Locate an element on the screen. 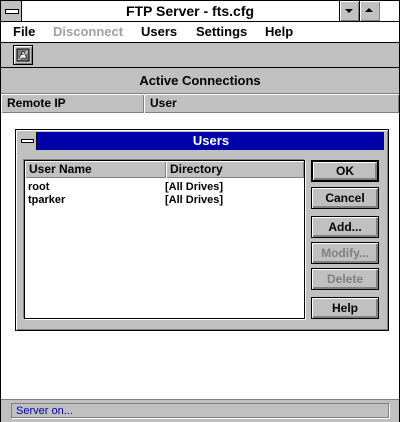 Image resolution: width=400 pixels, height=422 pixels. column-header-user-name: User Name is located at coordinates (95, 169).